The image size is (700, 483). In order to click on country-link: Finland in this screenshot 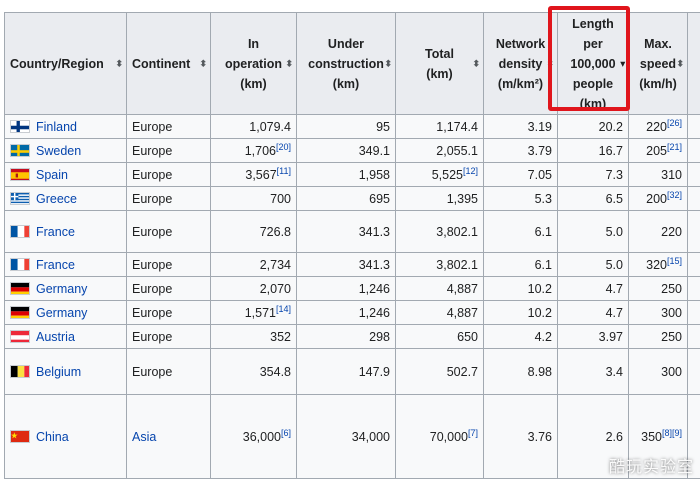, I will do `click(56, 127)`.